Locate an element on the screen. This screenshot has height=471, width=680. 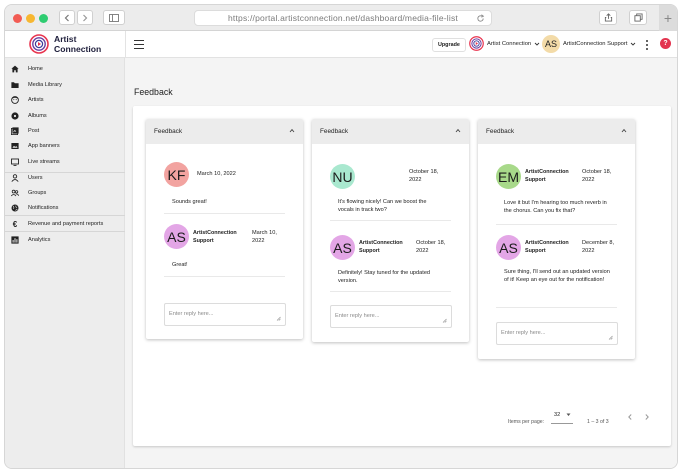
menu-icon is located at coordinates (139, 44).